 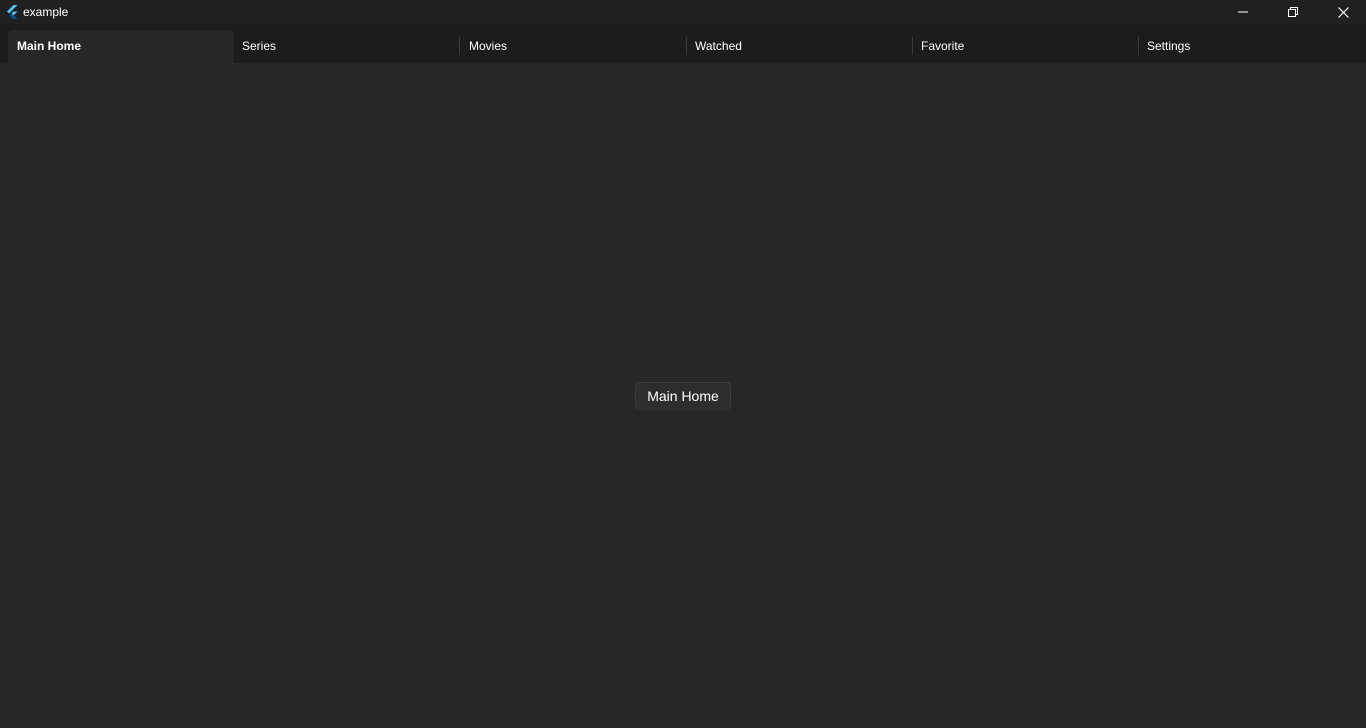 I want to click on main-home-button: Main Home, so click(x=683, y=396).